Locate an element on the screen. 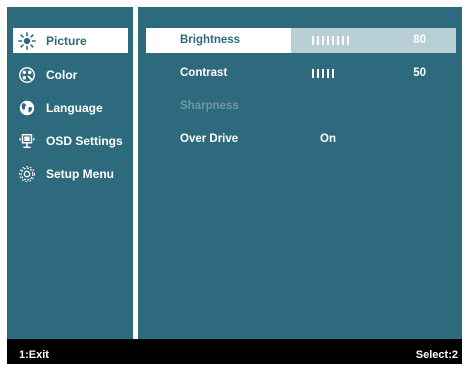 The image size is (469, 371). sun-icon is located at coordinates (27, 41).